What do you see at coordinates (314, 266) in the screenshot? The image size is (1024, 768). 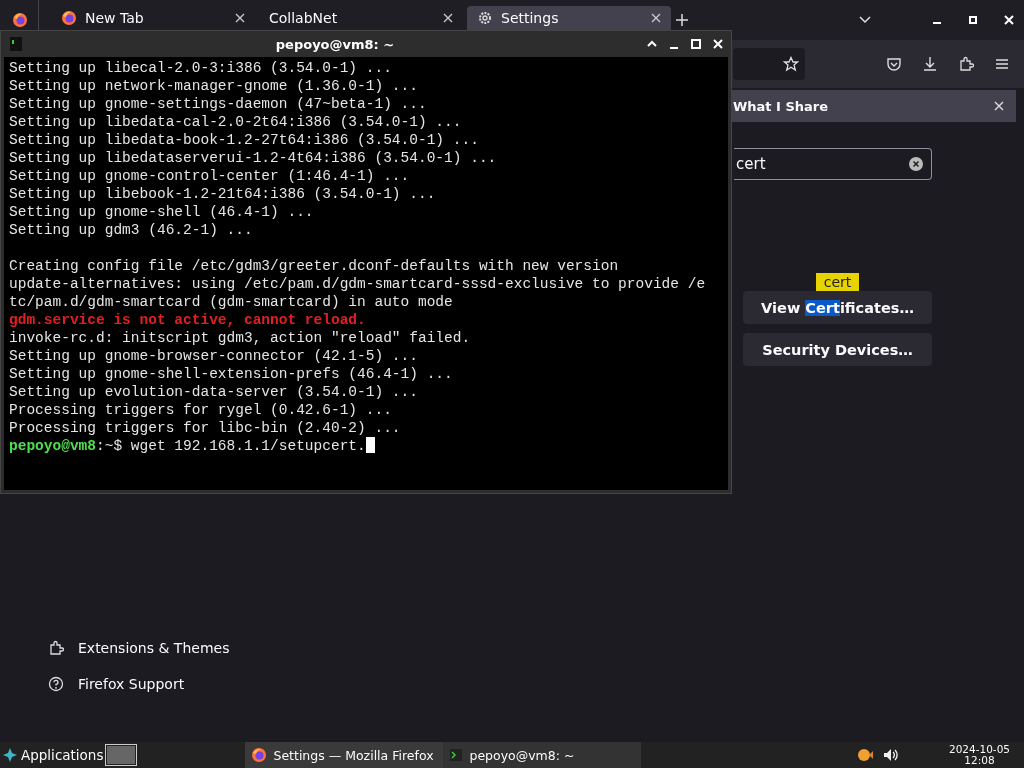 I see `terminal-line: Creating config file /etc/gdm3/greeter.dconf-defaults with new version` at bounding box center [314, 266].